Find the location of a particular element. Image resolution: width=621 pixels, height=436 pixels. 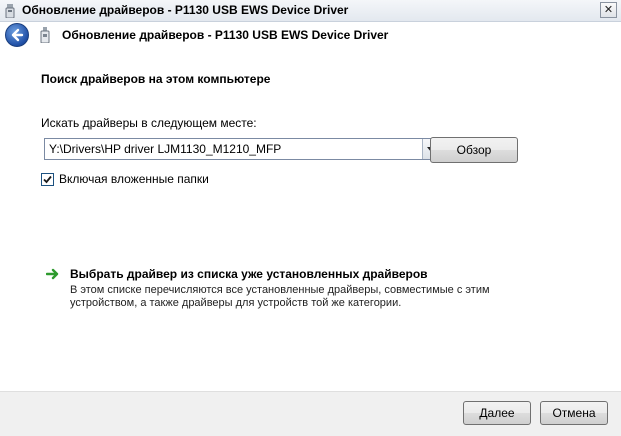

green-arrow-icon is located at coordinates (52, 275).